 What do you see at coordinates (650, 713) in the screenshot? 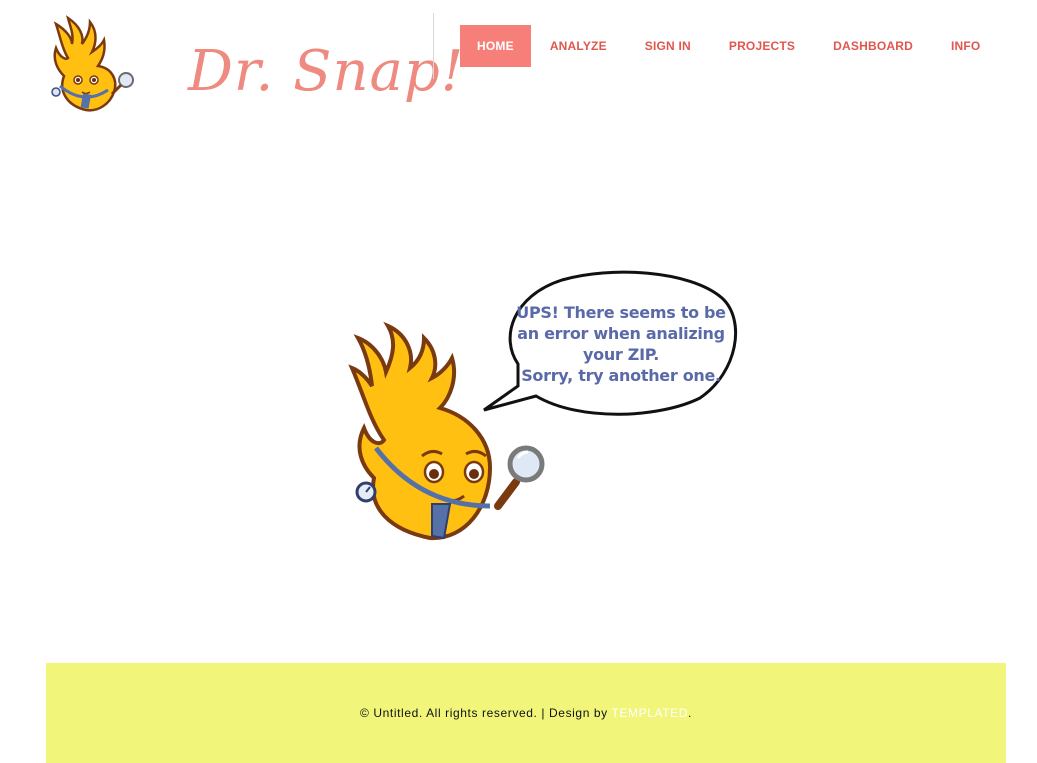
I see `templated-link: TEMPLATED` at bounding box center [650, 713].